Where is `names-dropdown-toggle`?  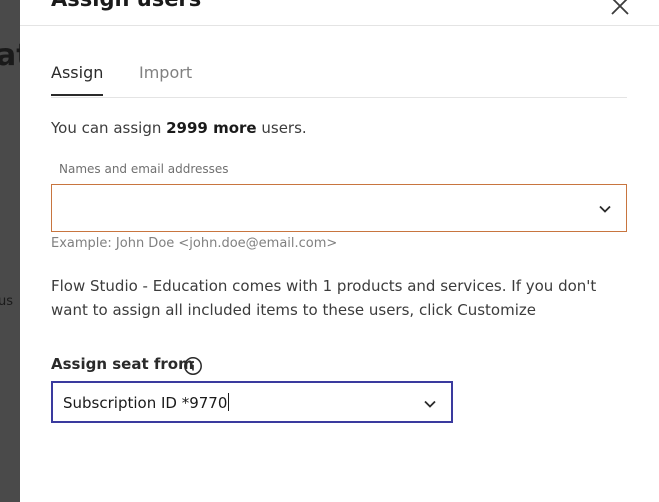 names-dropdown-toggle is located at coordinates (605, 210).